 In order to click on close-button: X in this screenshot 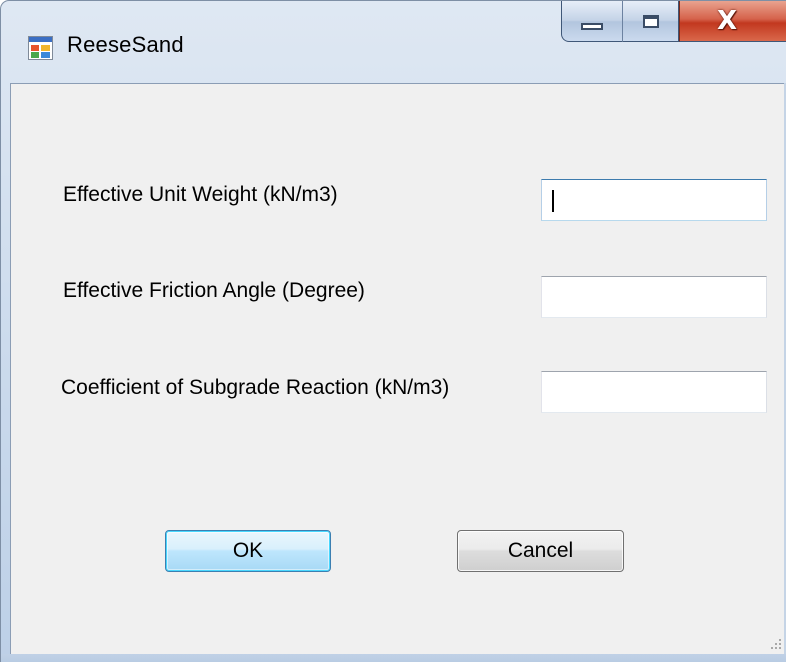, I will do `click(732, 21)`.